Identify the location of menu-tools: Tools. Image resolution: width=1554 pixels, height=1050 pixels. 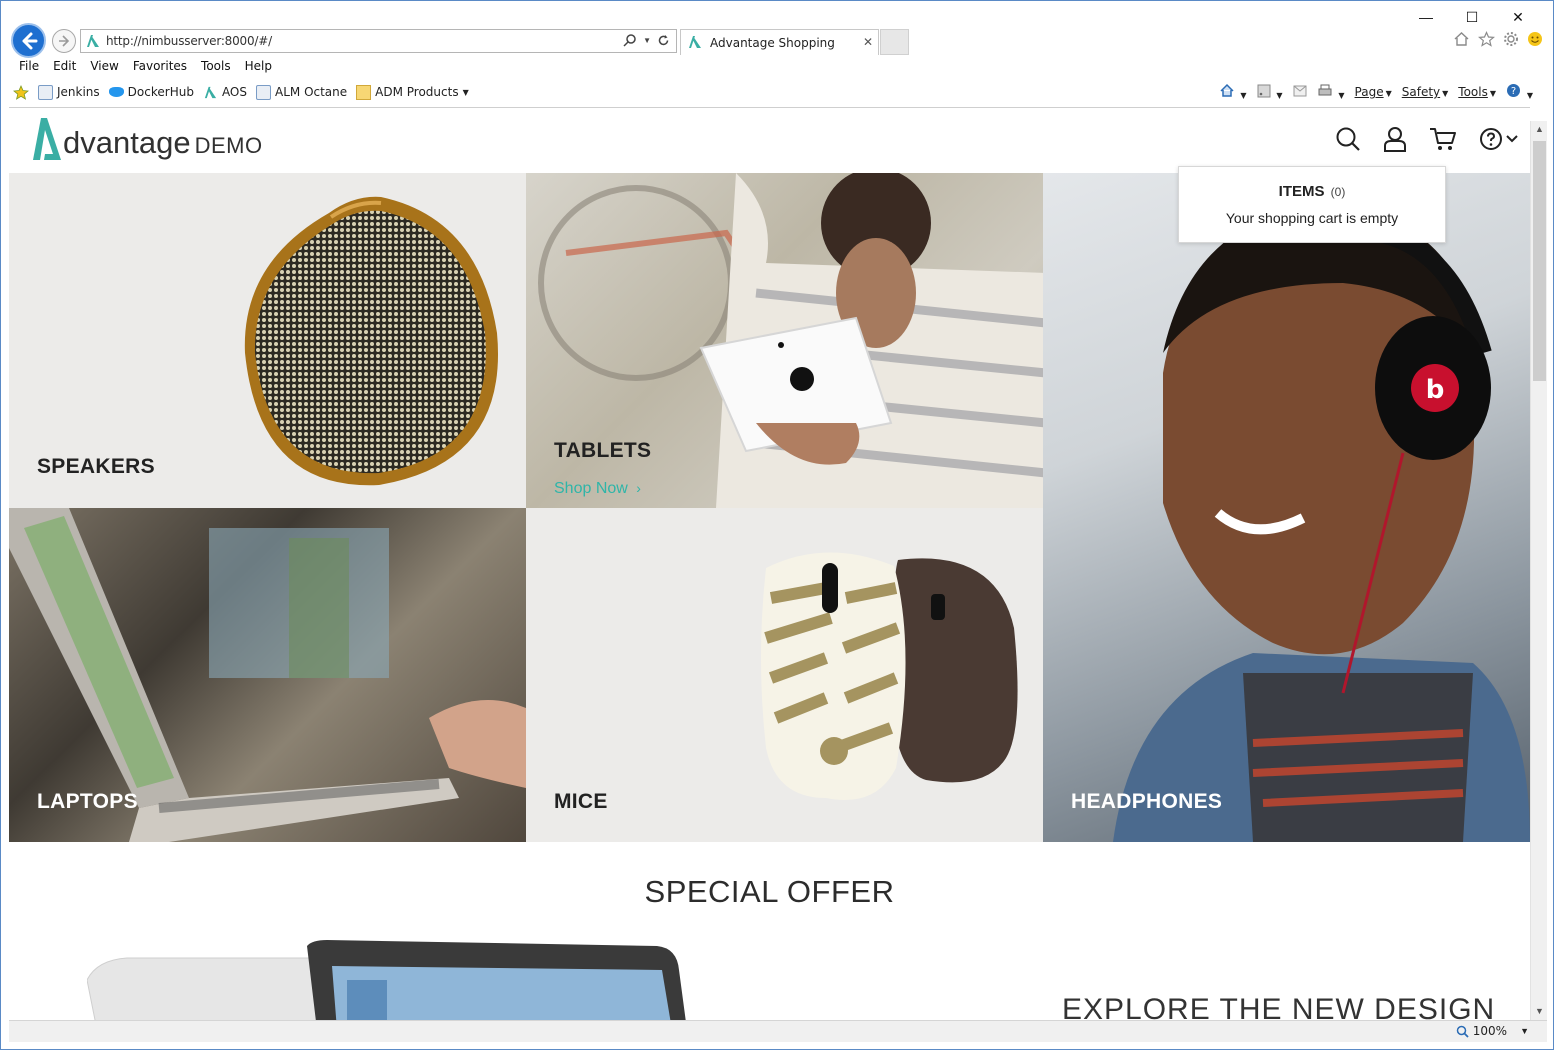
(216, 66).